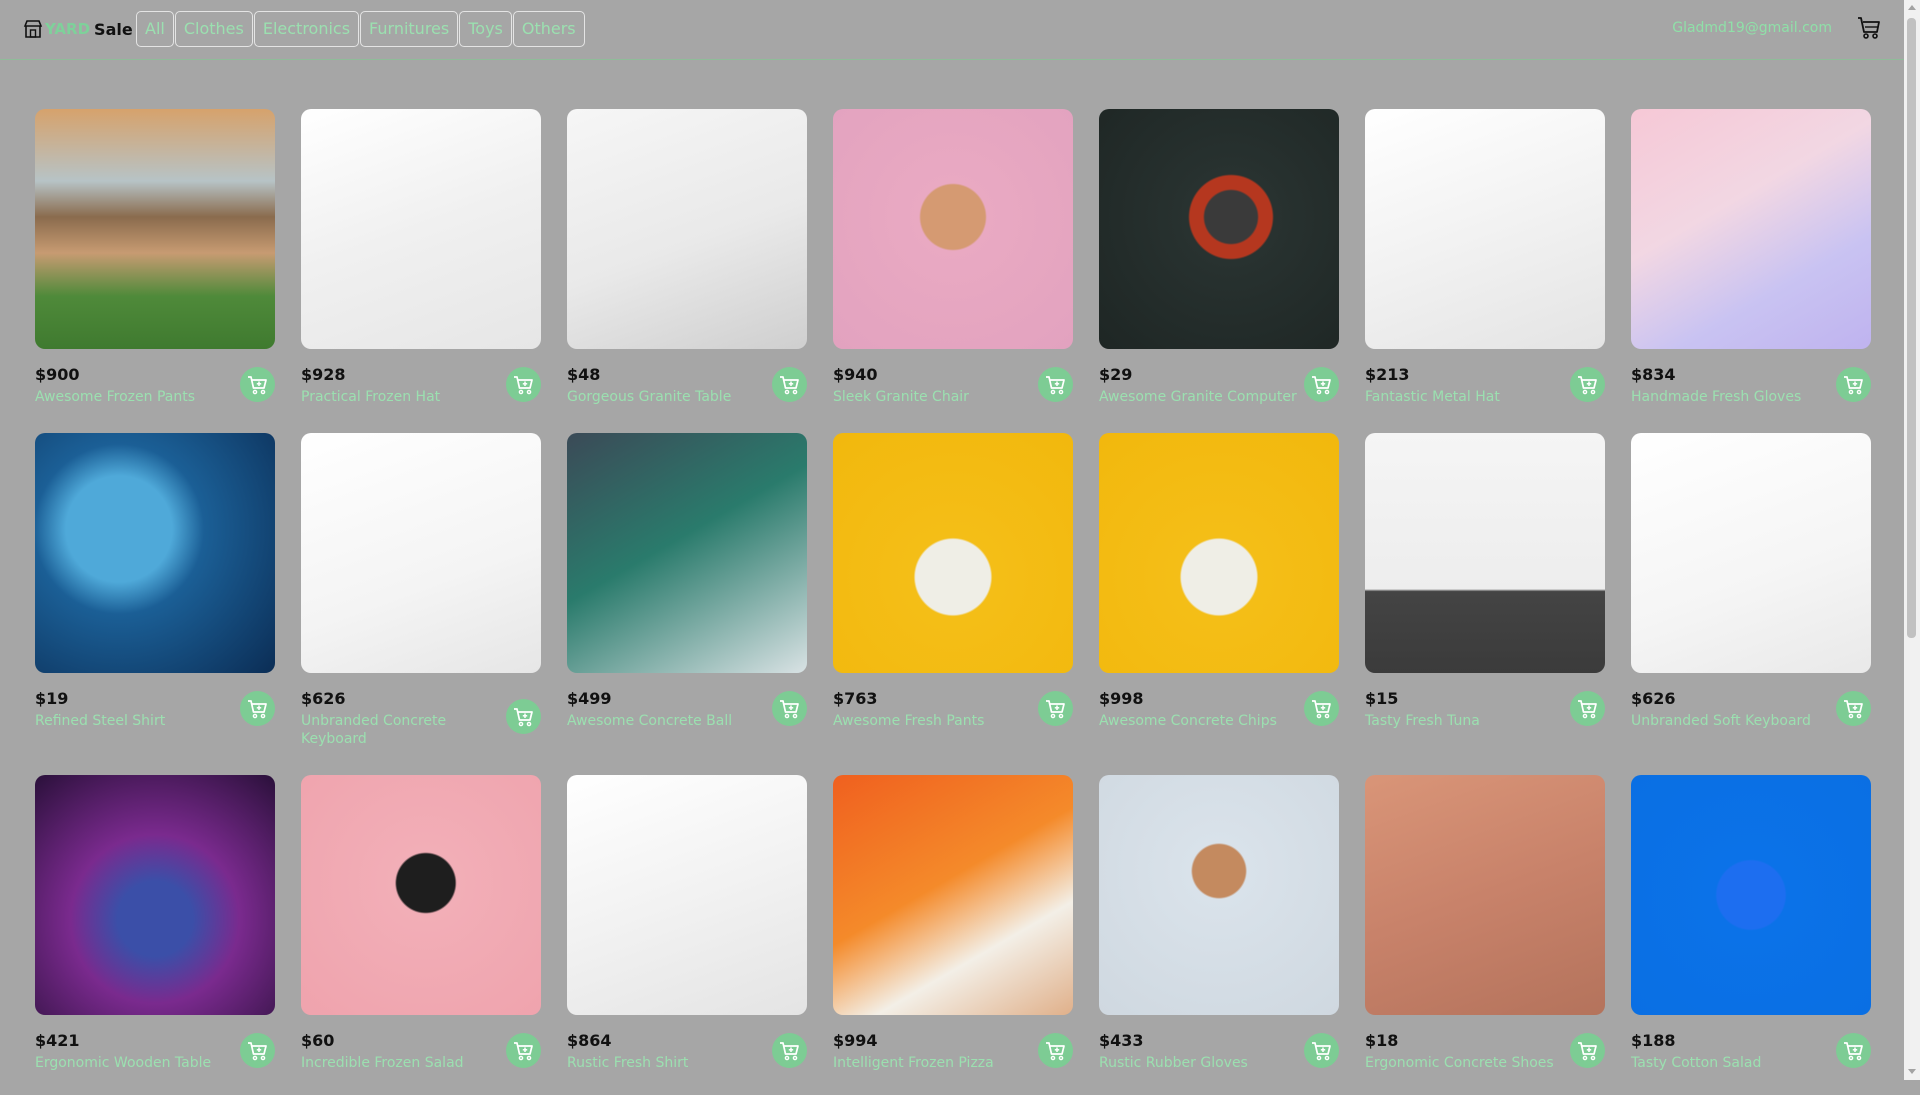 The image size is (1920, 1095). Describe the element at coordinates (1912, 1071) in the screenshot. I see `scroll-down-arrow` at that location.